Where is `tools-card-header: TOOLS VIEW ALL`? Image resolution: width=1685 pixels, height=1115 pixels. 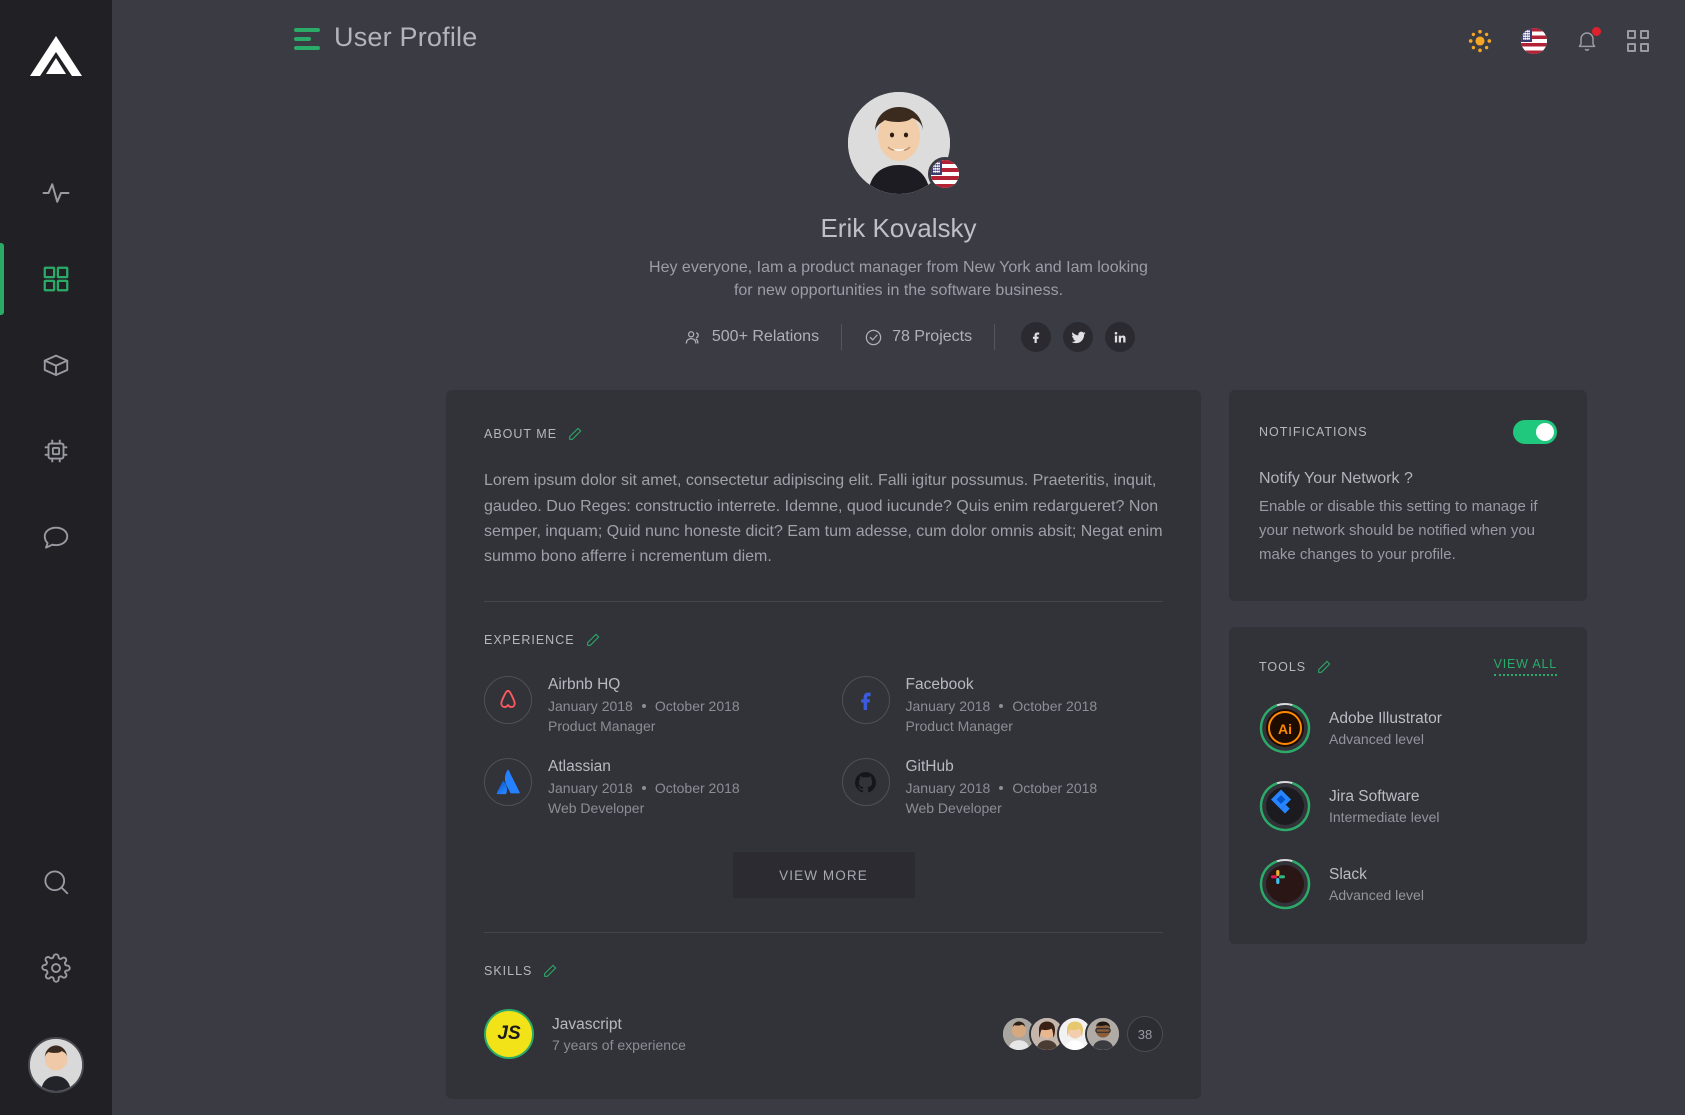 tools-card-header: TOOLS VIEW ALL is located at coordinates (1408, 667).